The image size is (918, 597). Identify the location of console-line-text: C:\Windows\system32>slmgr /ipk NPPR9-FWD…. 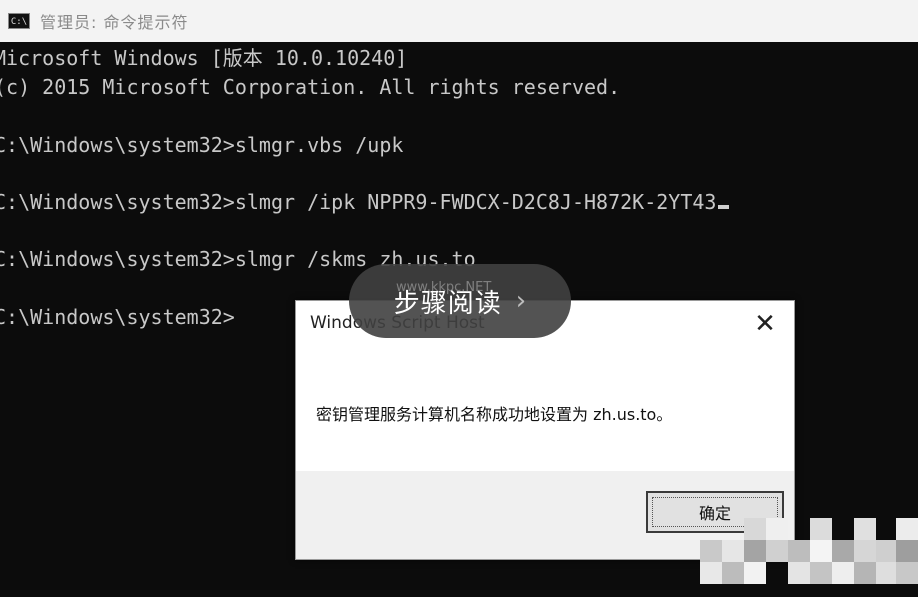
(358, 202).